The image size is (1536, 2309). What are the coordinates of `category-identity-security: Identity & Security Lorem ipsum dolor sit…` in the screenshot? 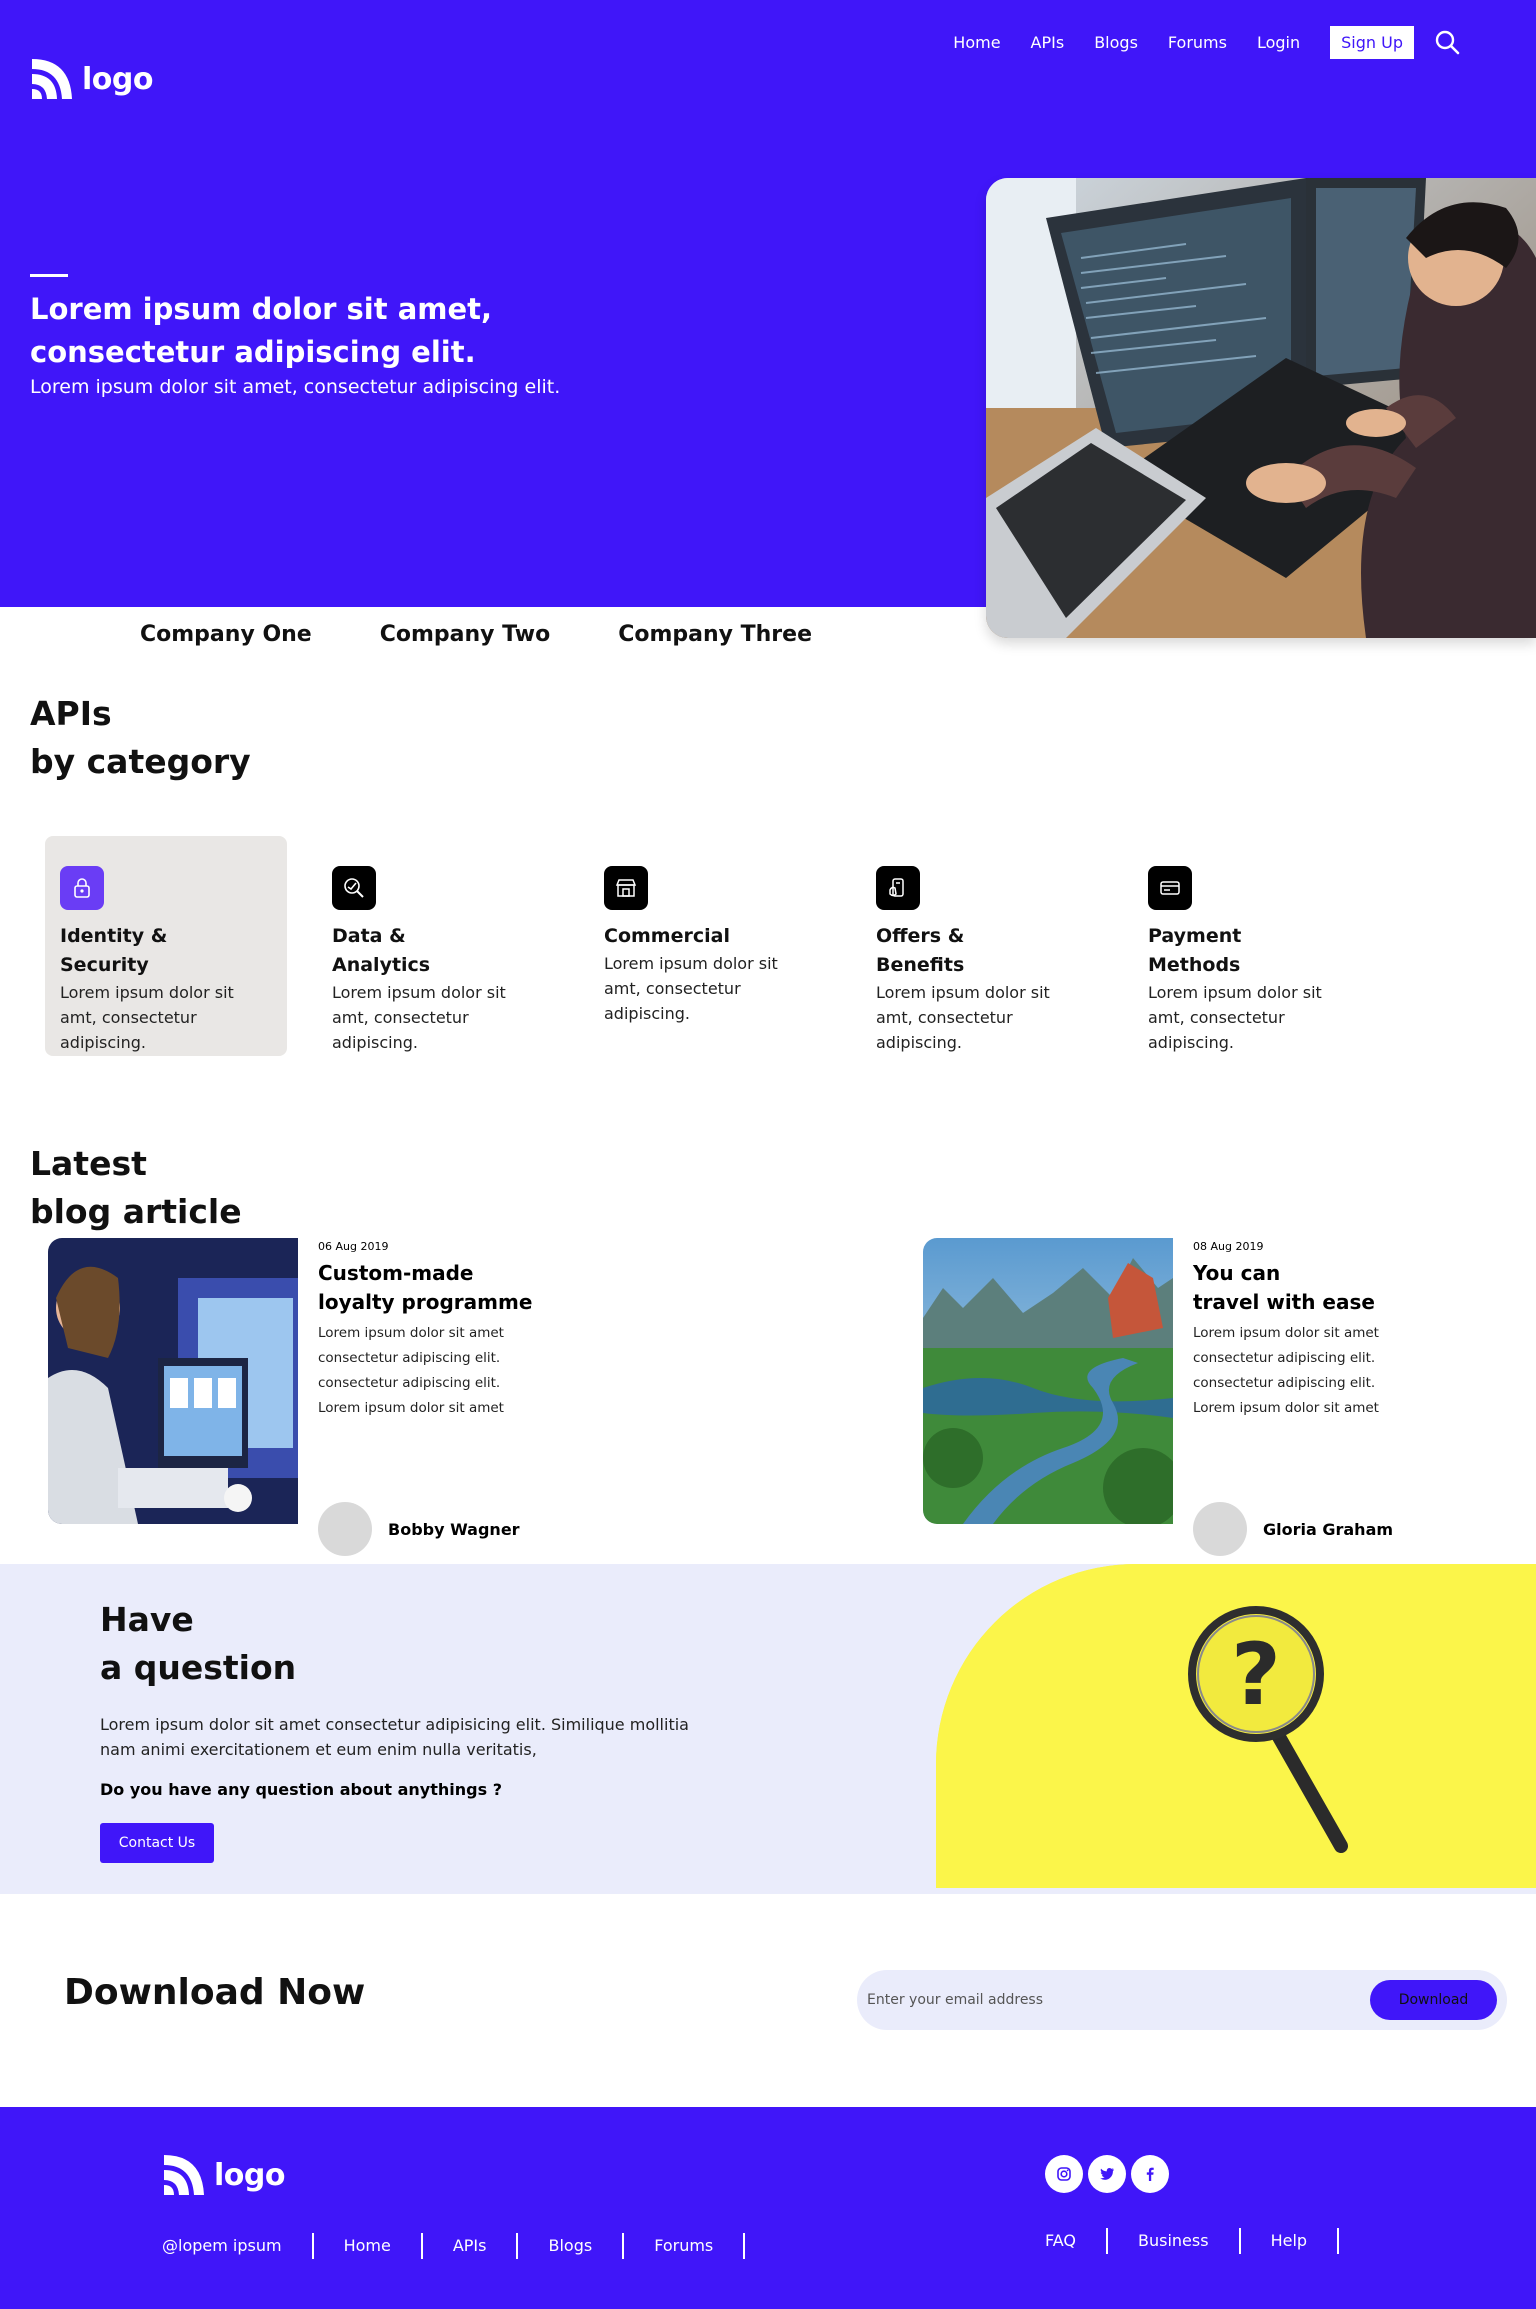 It's located at (166, 946).